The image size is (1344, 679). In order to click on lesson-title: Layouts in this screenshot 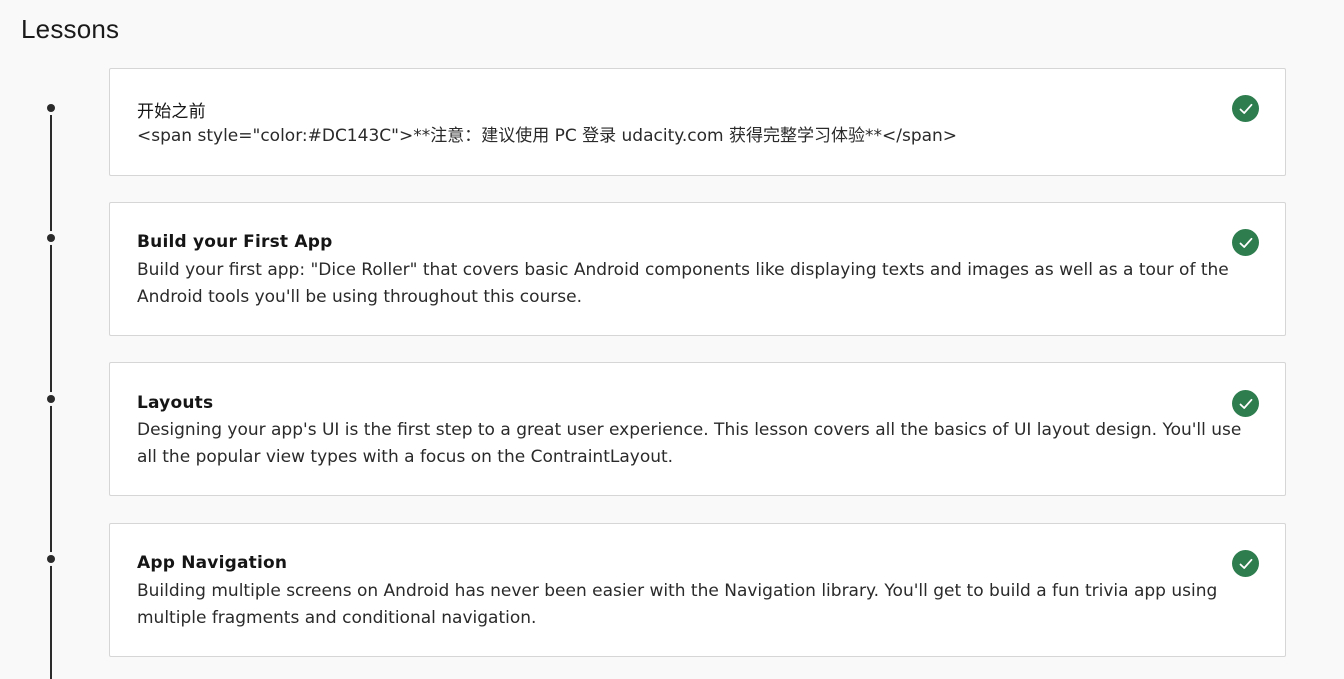, I will do `click(175, 403)`.